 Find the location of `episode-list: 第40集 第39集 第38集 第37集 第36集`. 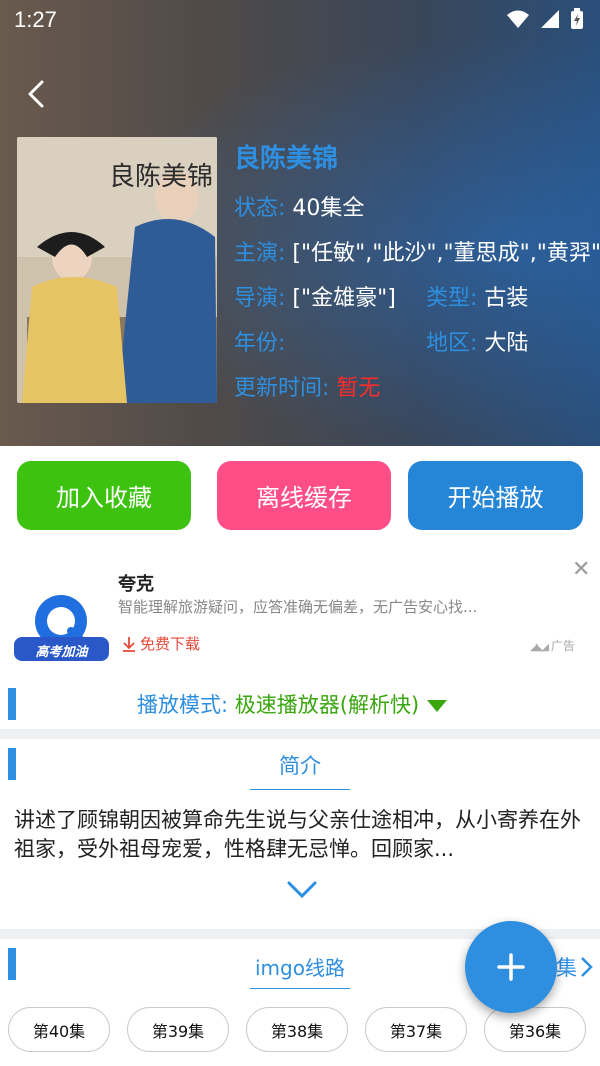

episode-list: 第40集 第39集 第38集 第37集 第36集 is located at coordinates (300, 1030).